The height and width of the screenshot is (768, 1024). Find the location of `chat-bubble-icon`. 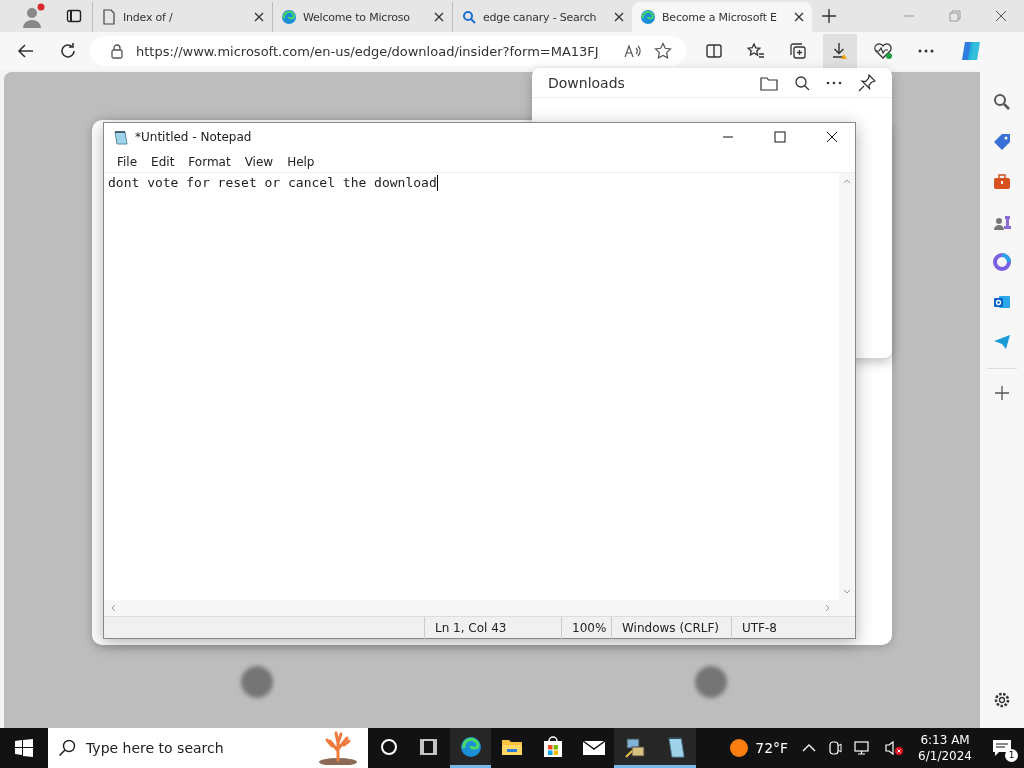

chat-bubble-icon is located at coordinates (1002, 748).